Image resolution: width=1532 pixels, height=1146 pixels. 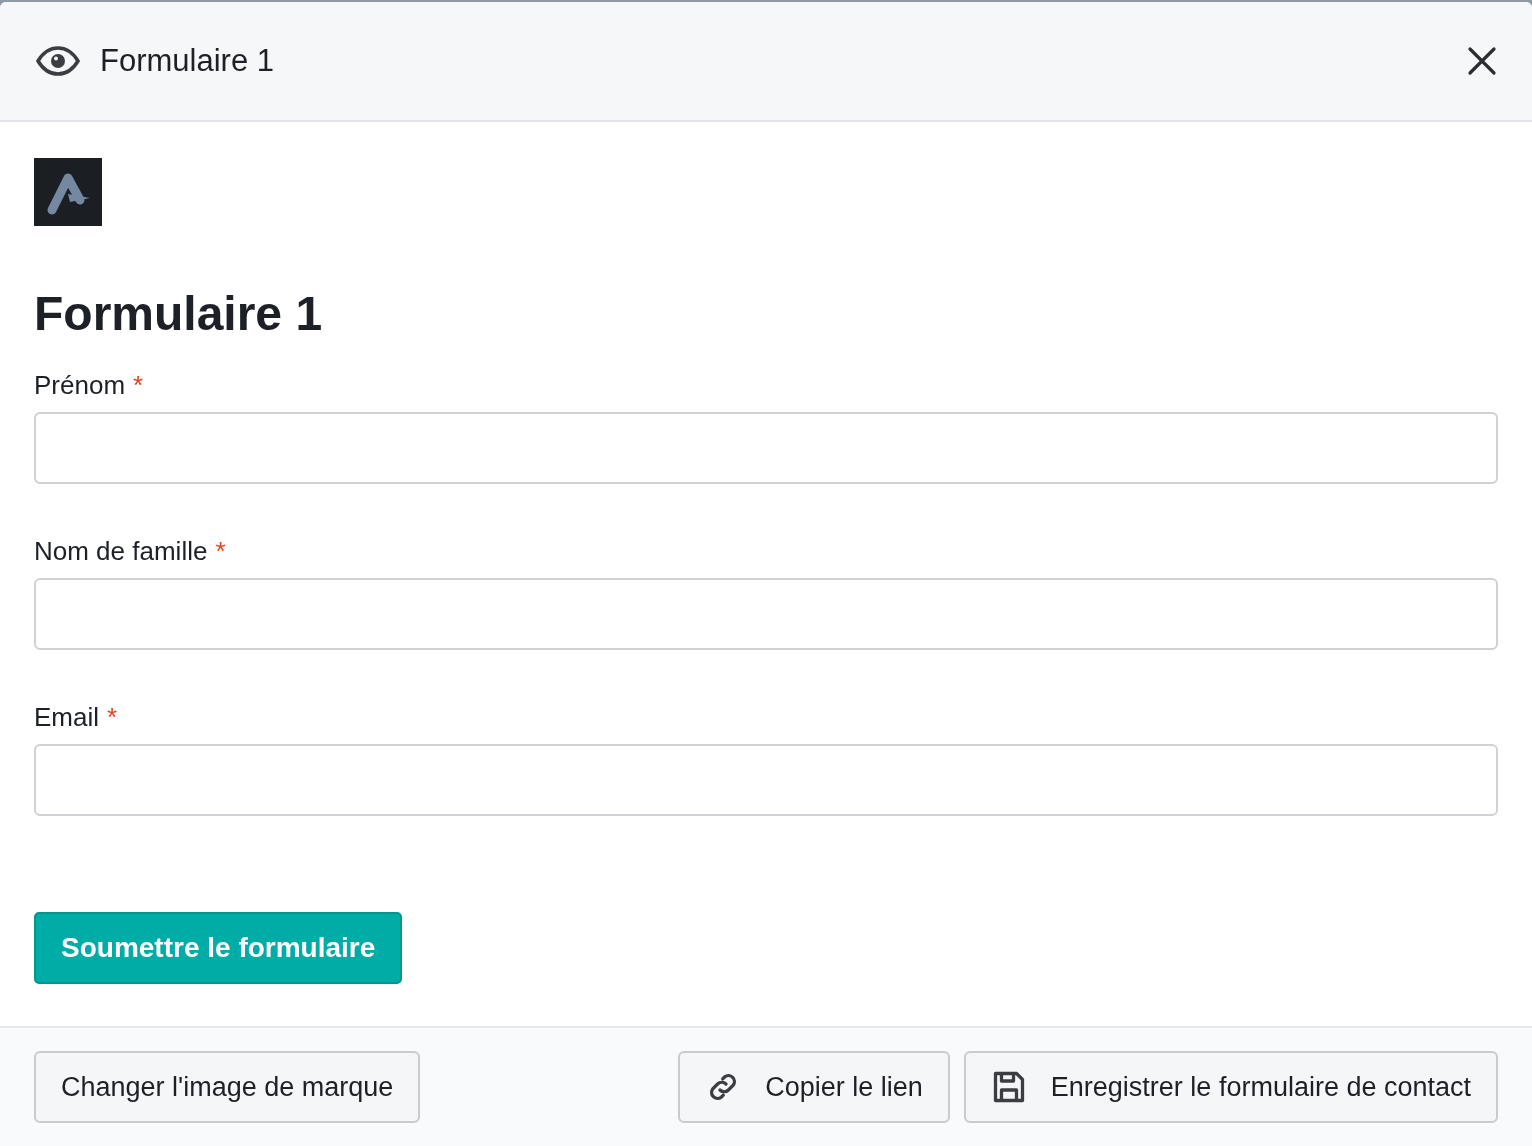 What do you see at coordinates (187, 61) in the screenshot?
I see `dialog-title: Formulaire 1` at bounding box center [187, 61].